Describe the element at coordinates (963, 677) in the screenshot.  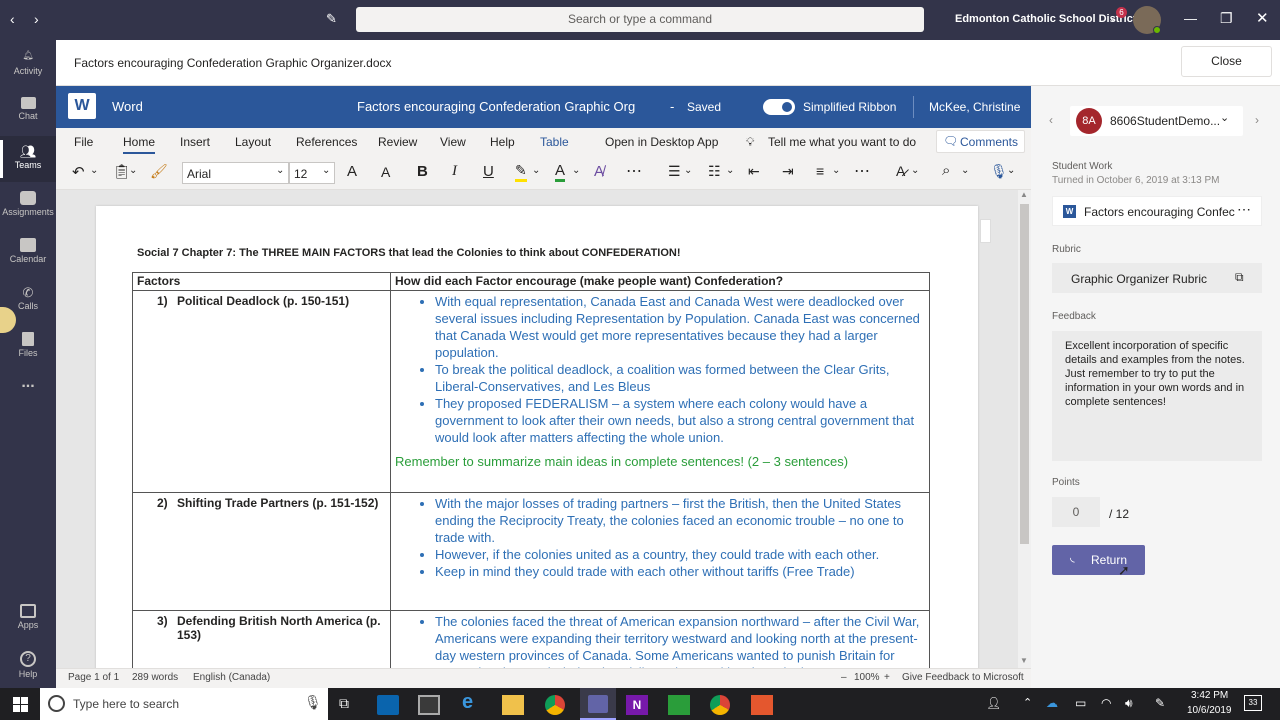
I see `feedback-link: Give Feedback to Microsoft` at that location.